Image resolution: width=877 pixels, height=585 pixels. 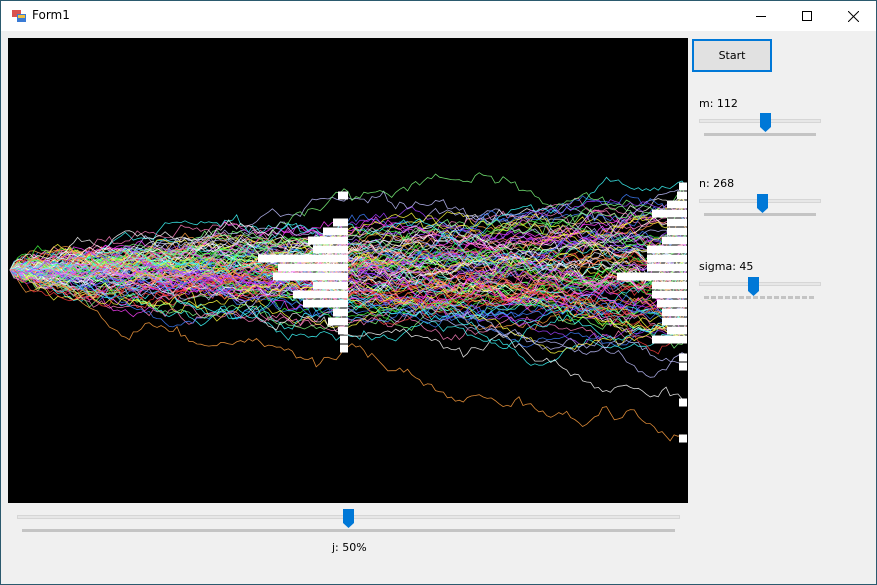 What do you see at coordinates (762, 203) in the screenshot?
I see `n-slider-thumb` at bounding box center [762, 203].